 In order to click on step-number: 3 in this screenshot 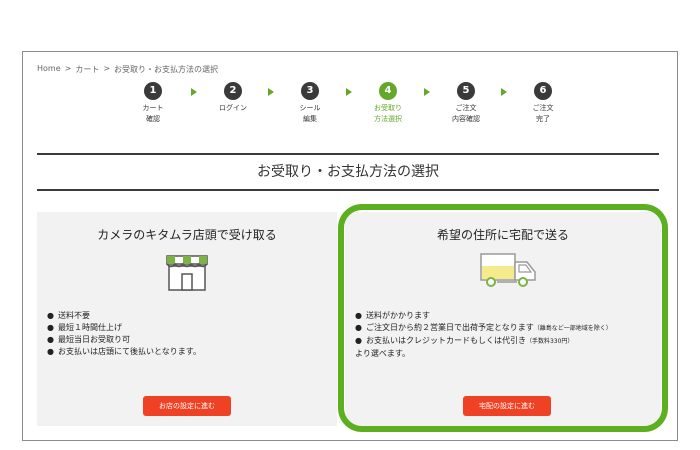, I will do `click(310, 91)`.